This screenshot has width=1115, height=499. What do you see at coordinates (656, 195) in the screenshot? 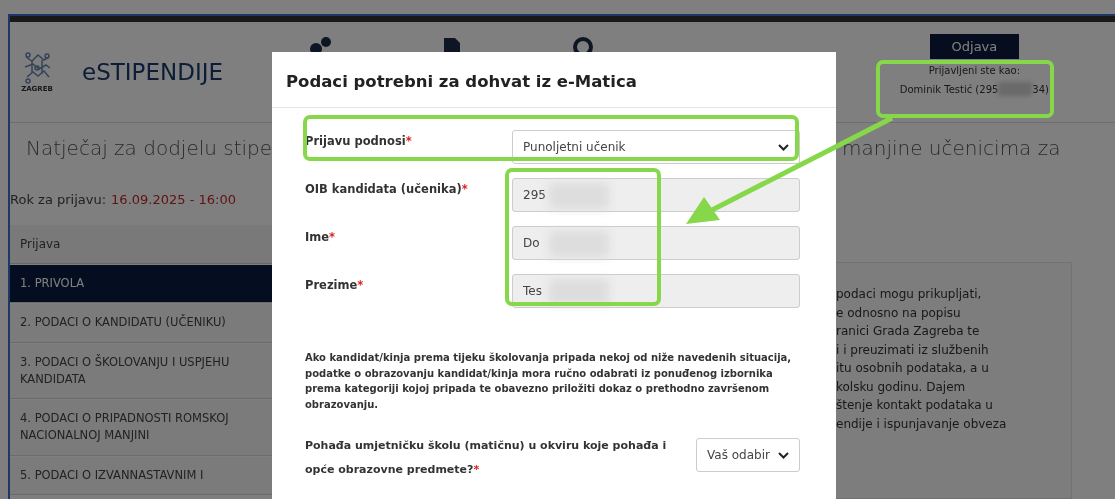
I see `text-field: 295` at bounding box center [656, 195].